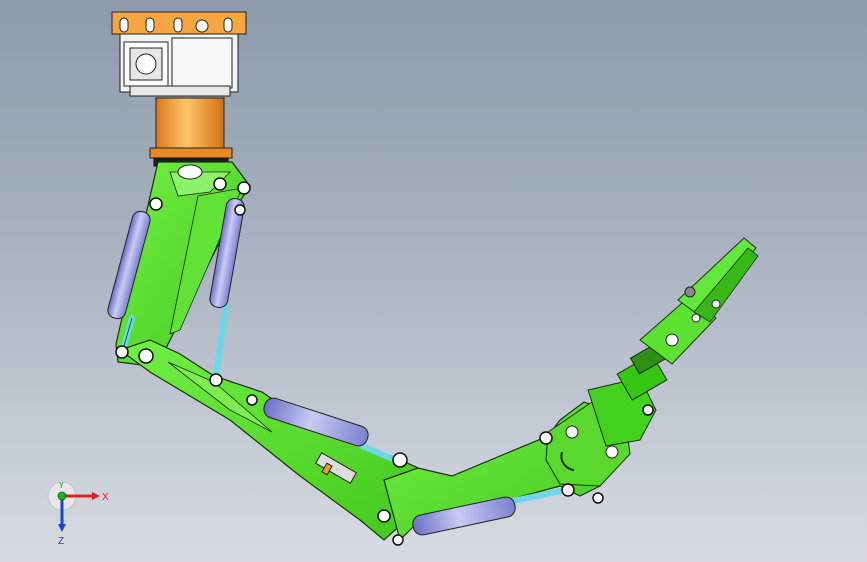 The image size is (867, 562). What do you see at coordinates (179, 89) in the screenshot?
I see `base-assembly` at bounding box center [179, 89].